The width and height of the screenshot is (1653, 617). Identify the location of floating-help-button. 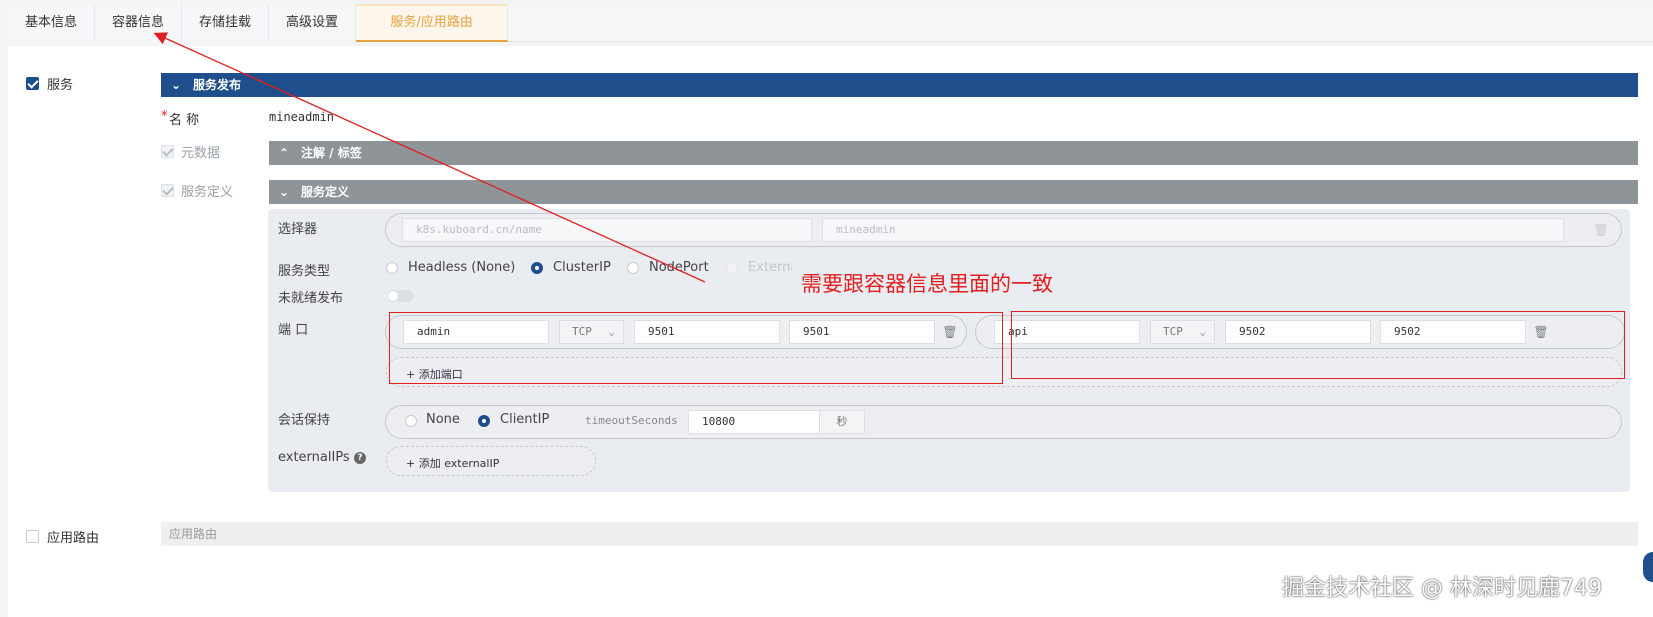
(1648, 567).